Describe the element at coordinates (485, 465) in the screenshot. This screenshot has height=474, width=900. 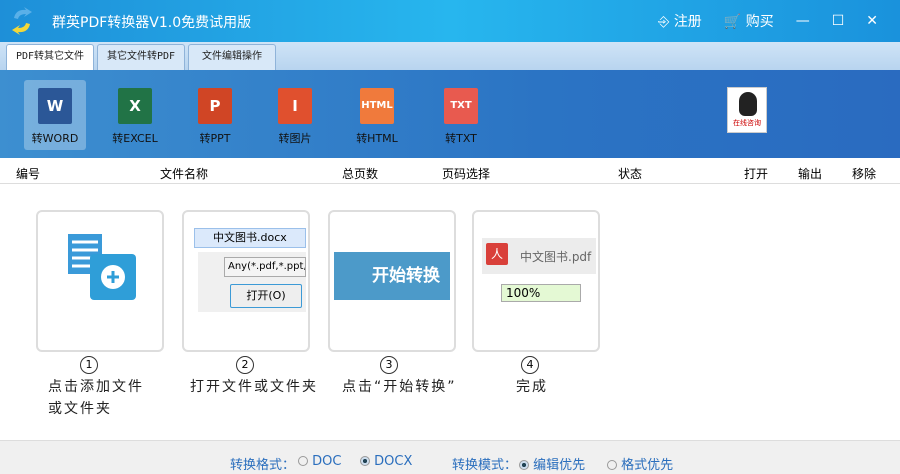
I see `mode-label: 转换模式：` at that location.